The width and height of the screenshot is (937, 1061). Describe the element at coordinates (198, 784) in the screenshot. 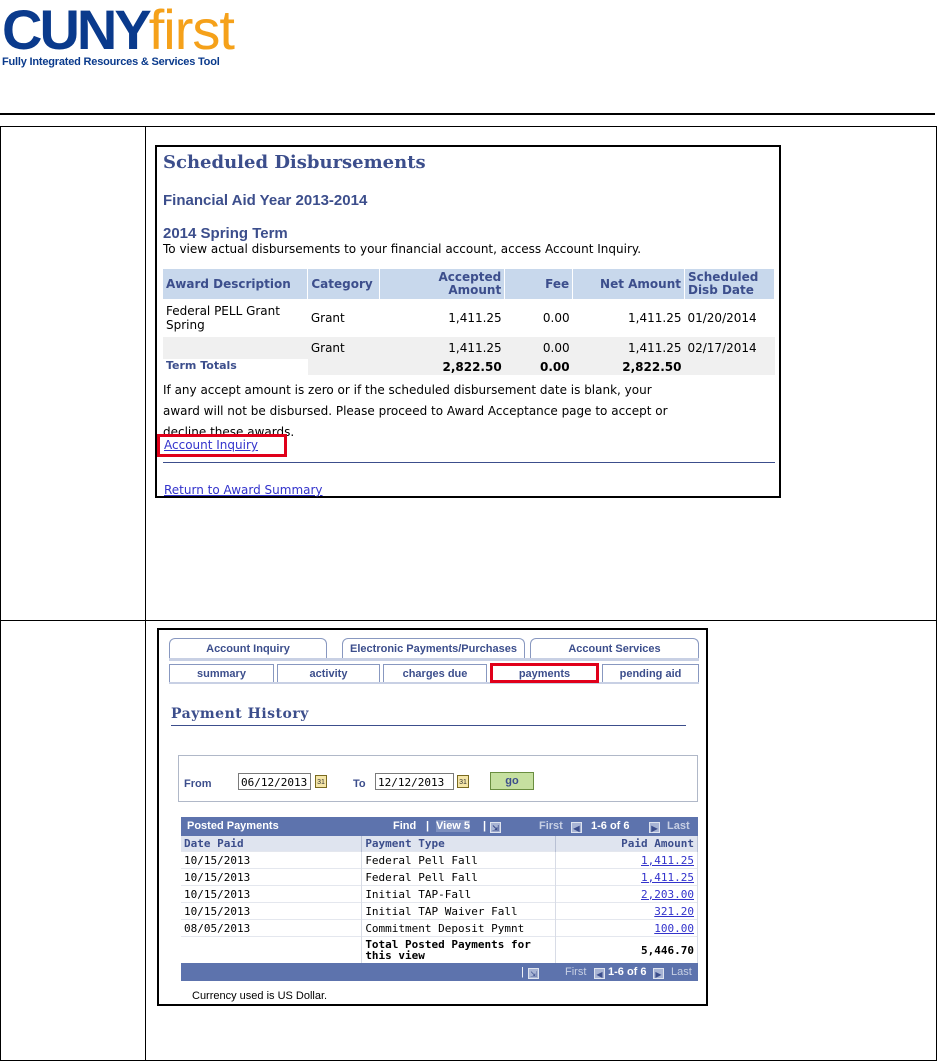

I see `from-label: From` at that location.